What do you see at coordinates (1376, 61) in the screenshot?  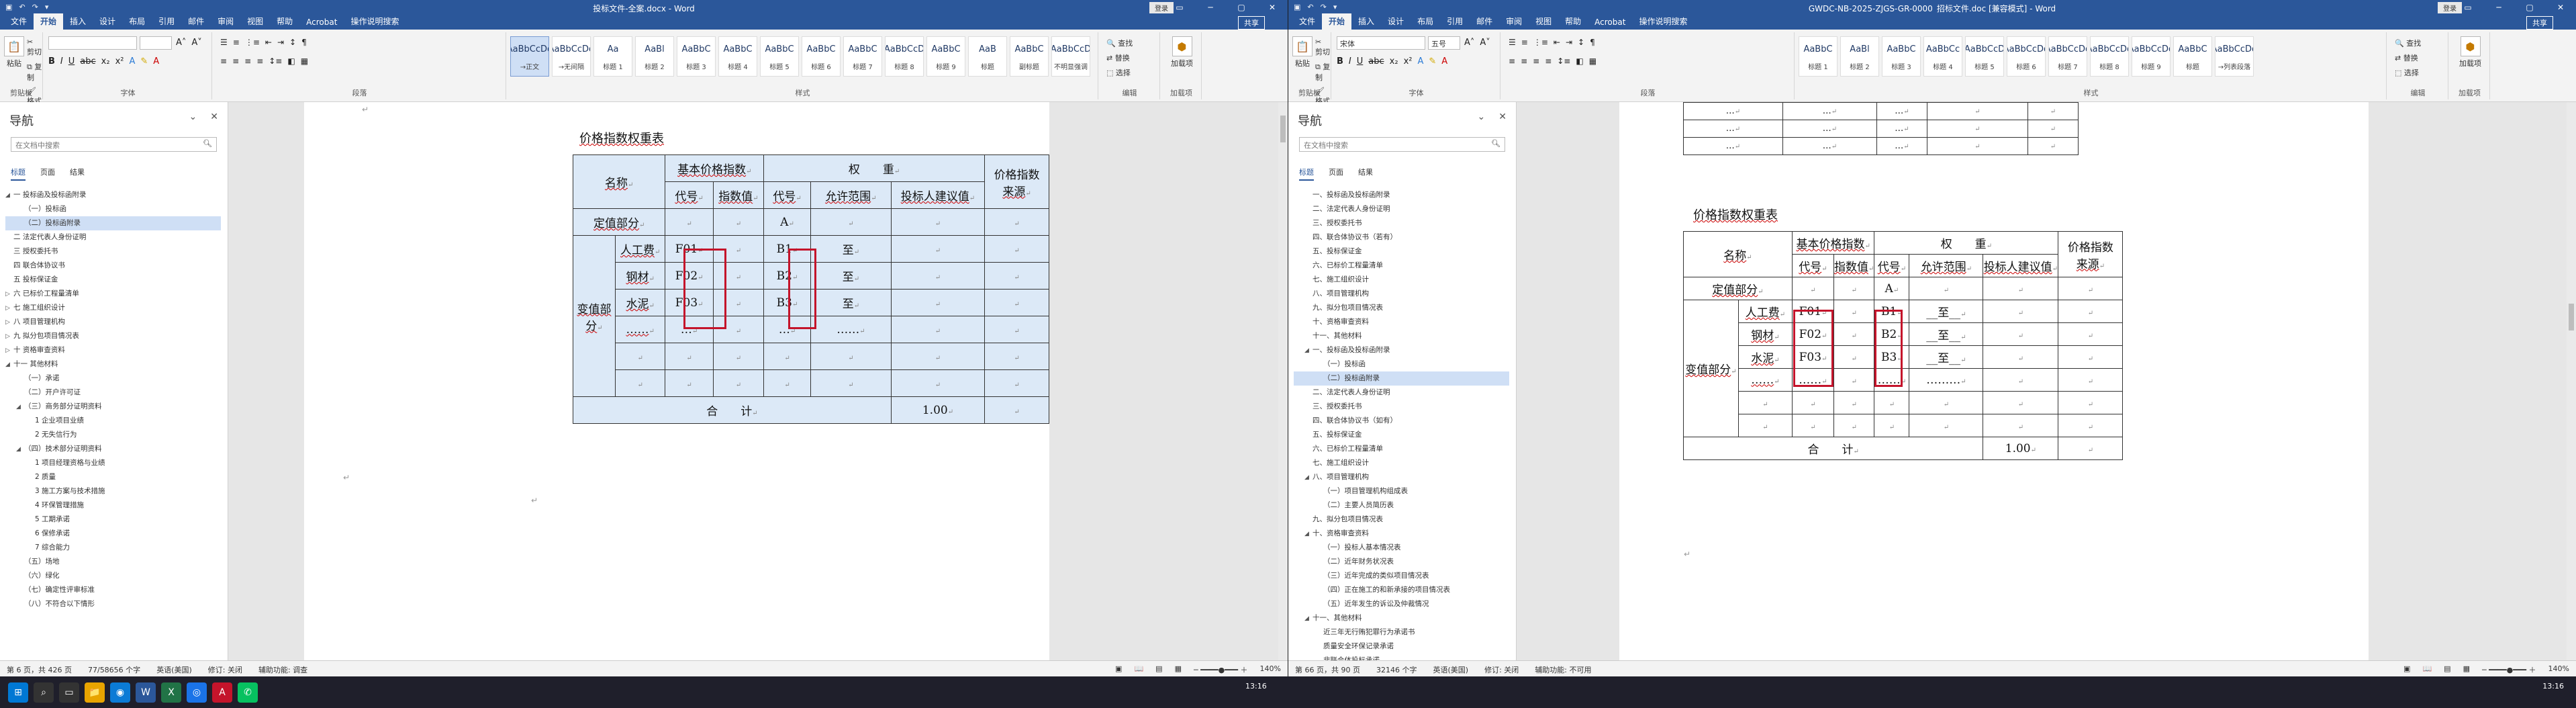 I see `strikethrough-icon: abc` at bounding box center [1376, 61].